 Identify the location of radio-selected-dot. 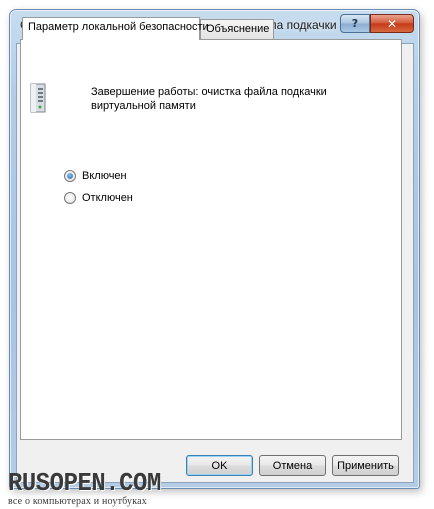
(70, 176).